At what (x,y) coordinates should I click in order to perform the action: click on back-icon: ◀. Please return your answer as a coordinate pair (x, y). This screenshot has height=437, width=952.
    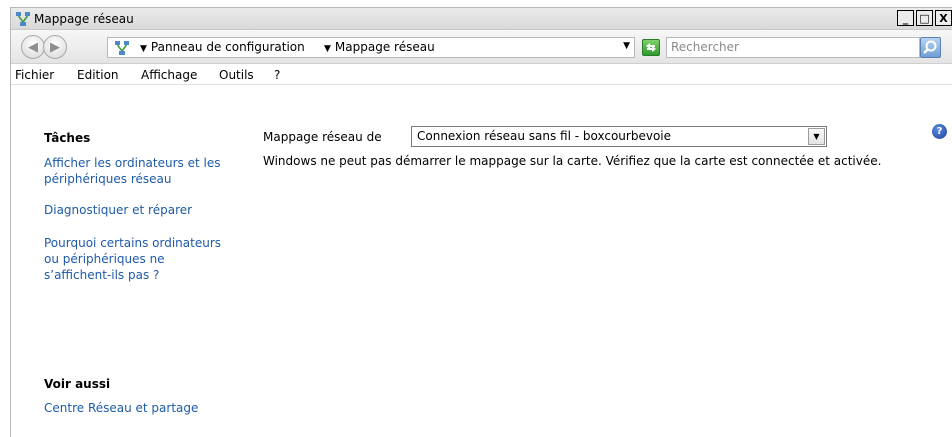
    Looking at the image, I should click on (33, 47).